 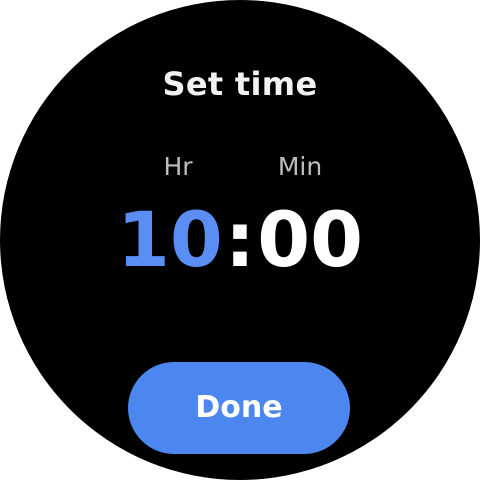 I want to click on done-button: Done, so click(x=239, y=408).